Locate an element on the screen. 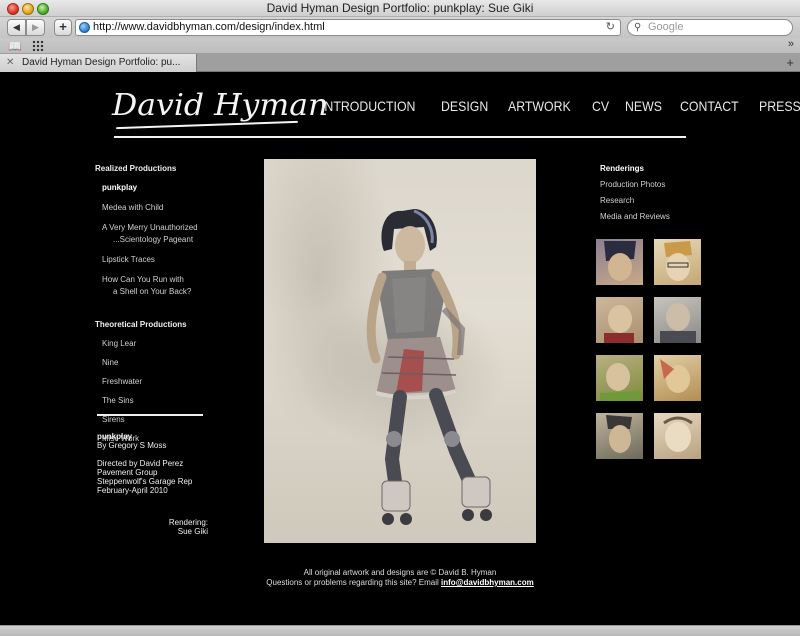 This screenshot has height=636, width=800. link-research: Research is located at coordinates (635, 200).